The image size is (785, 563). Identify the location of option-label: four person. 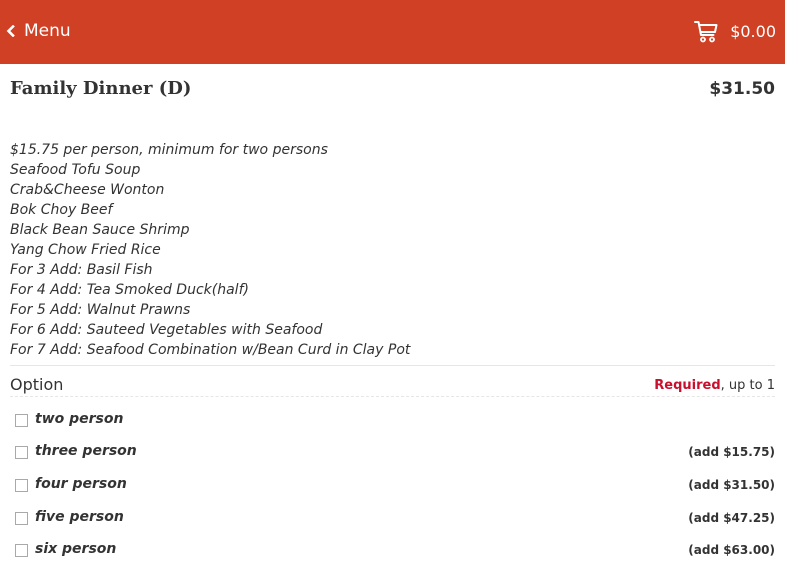
(81, 484).